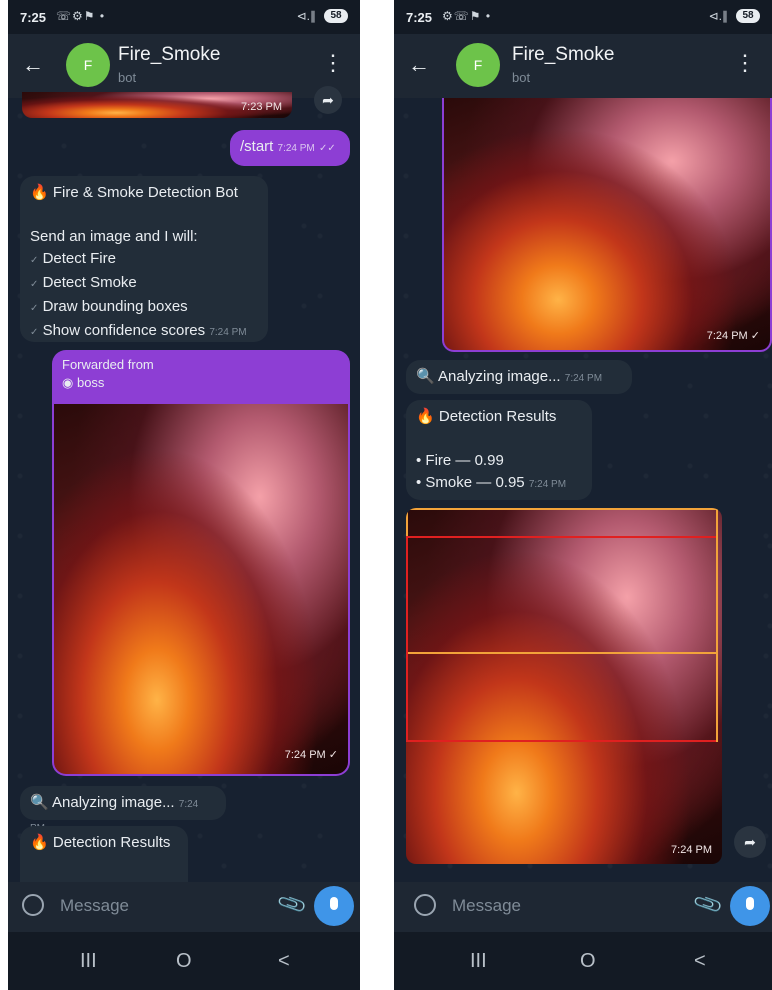 This screenshot has height=990, width=772. Describe the element at coordinates (134, 192) in the screenshot. I see `intro-title: 🔥 Fire & Smoke Detection Bot` at that location.